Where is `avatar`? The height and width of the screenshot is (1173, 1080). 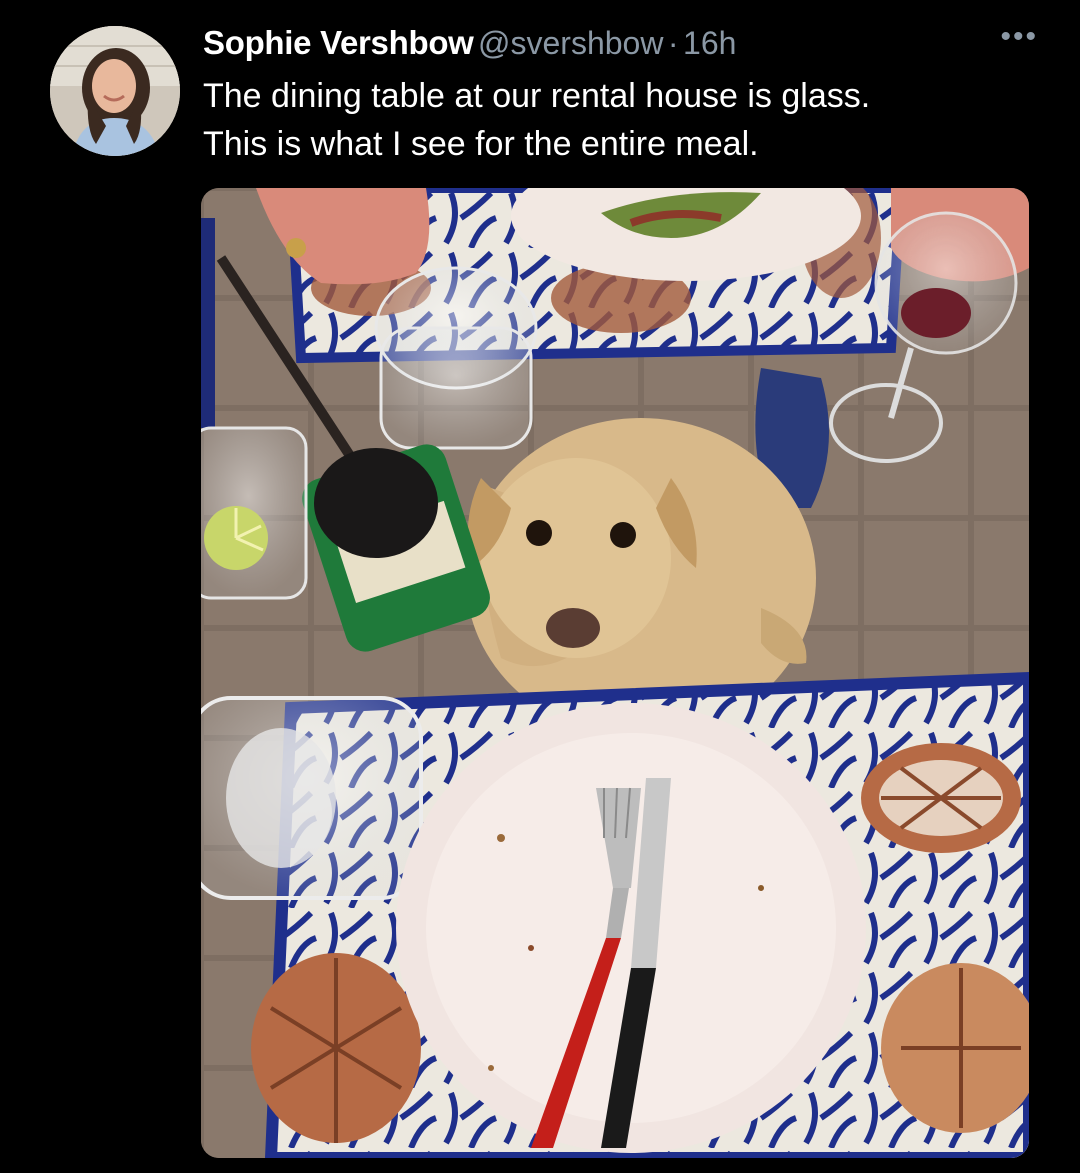 avatar is located at coordinates (115, 91).